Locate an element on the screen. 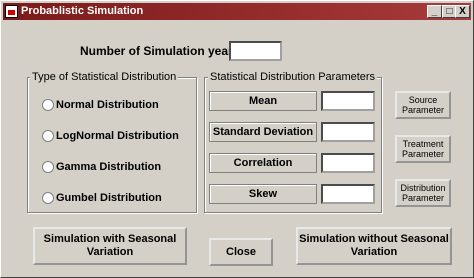 This screenshot has width=474, height=278. gamma-label: Gamma Distribution is located at coordinates (108, 167).